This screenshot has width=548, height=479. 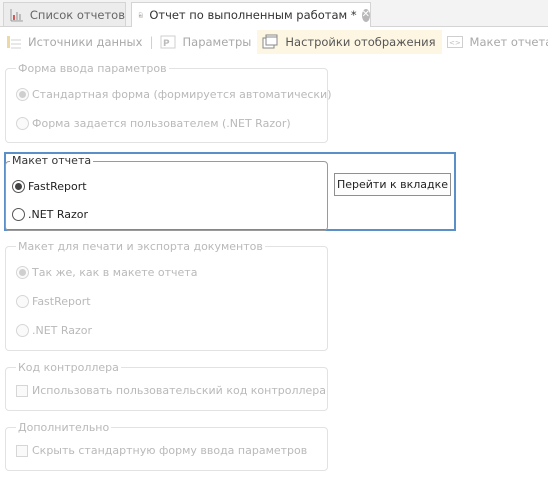 I want to click on group-title: Код контроллера, so click(x=68, y=367).